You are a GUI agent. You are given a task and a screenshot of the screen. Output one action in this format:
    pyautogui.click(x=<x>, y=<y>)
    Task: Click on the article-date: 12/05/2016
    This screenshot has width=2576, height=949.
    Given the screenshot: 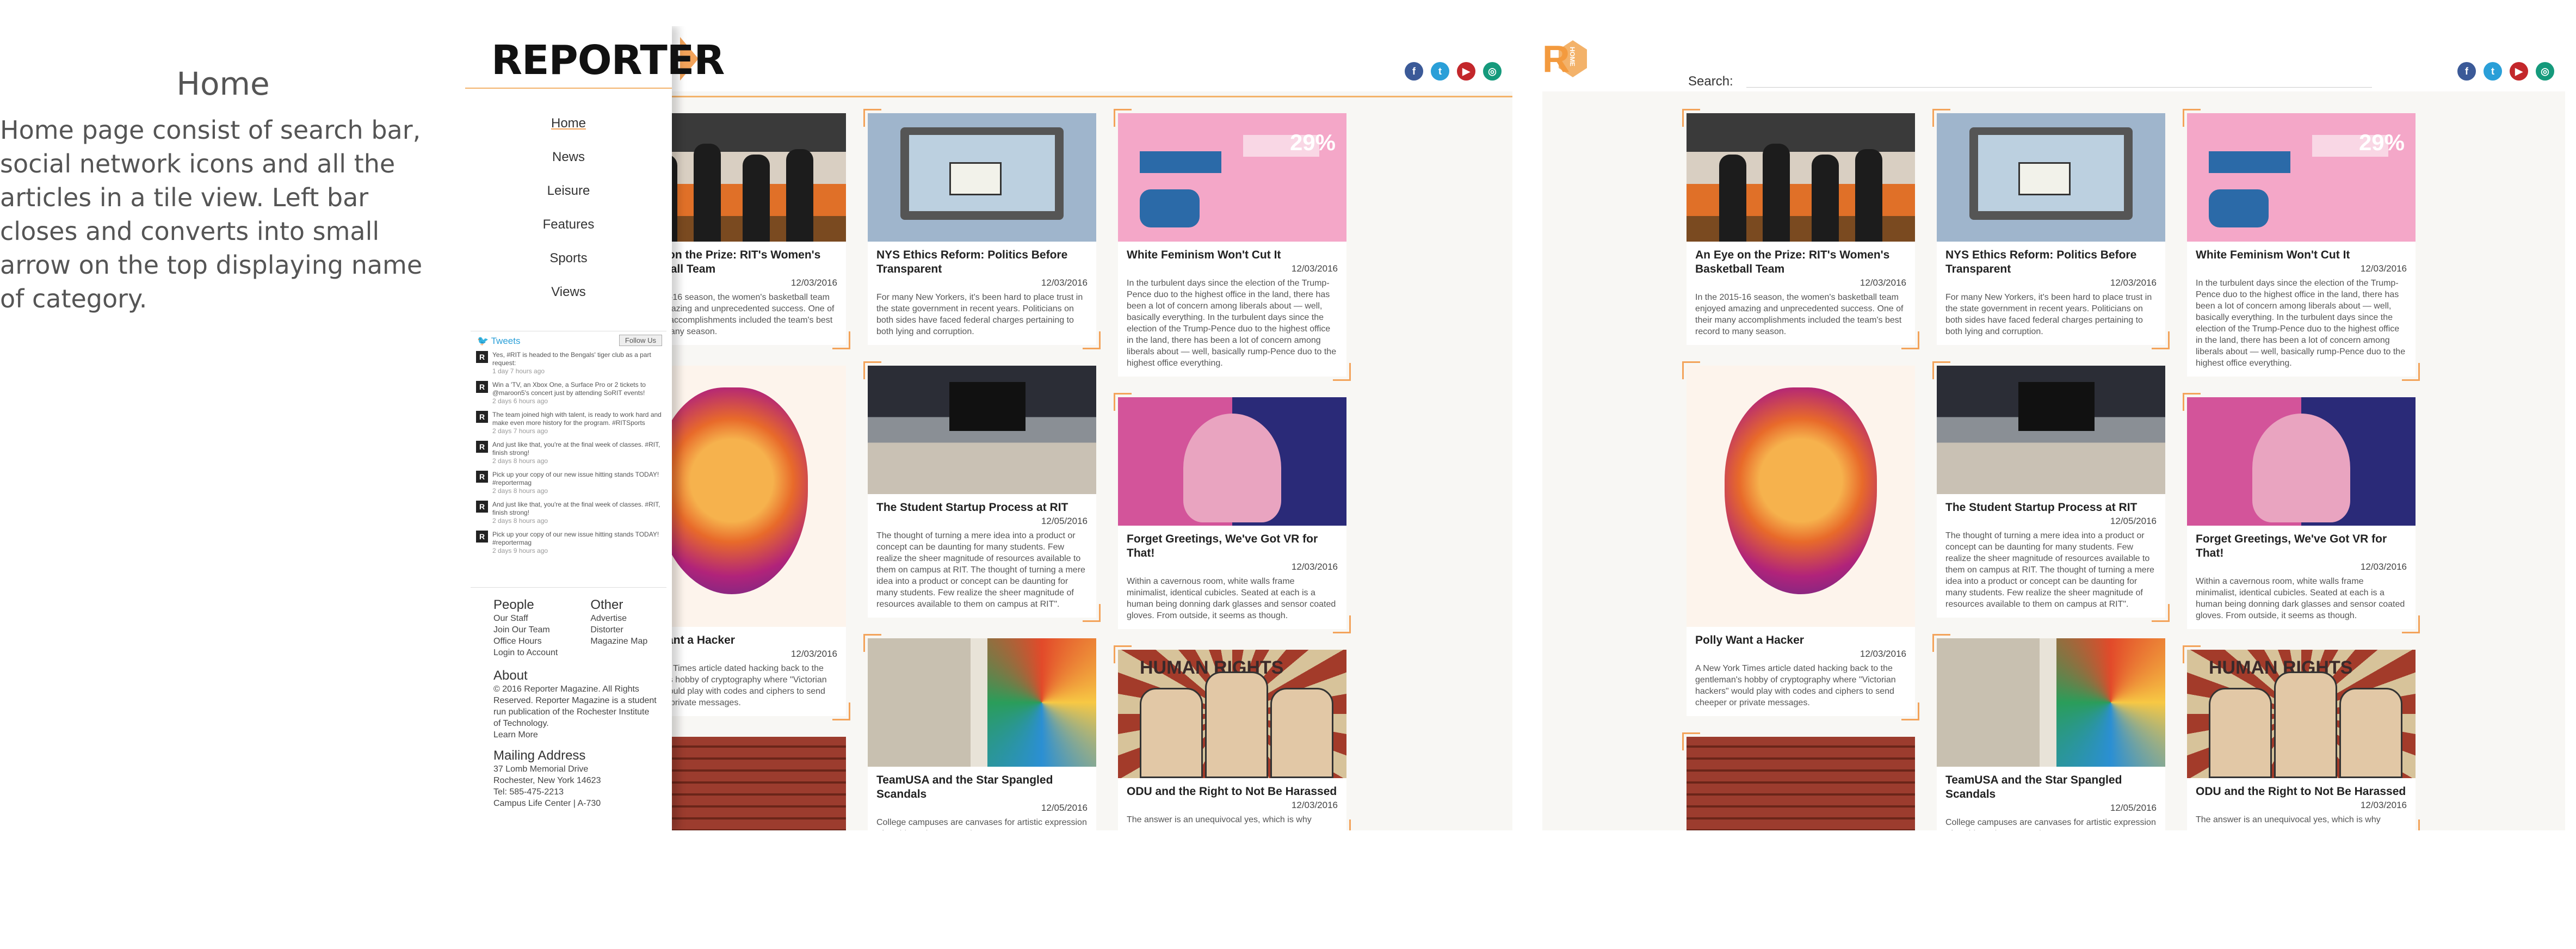 What is the action you would take?
    pyautogui.click(x=1064, y=521)
    